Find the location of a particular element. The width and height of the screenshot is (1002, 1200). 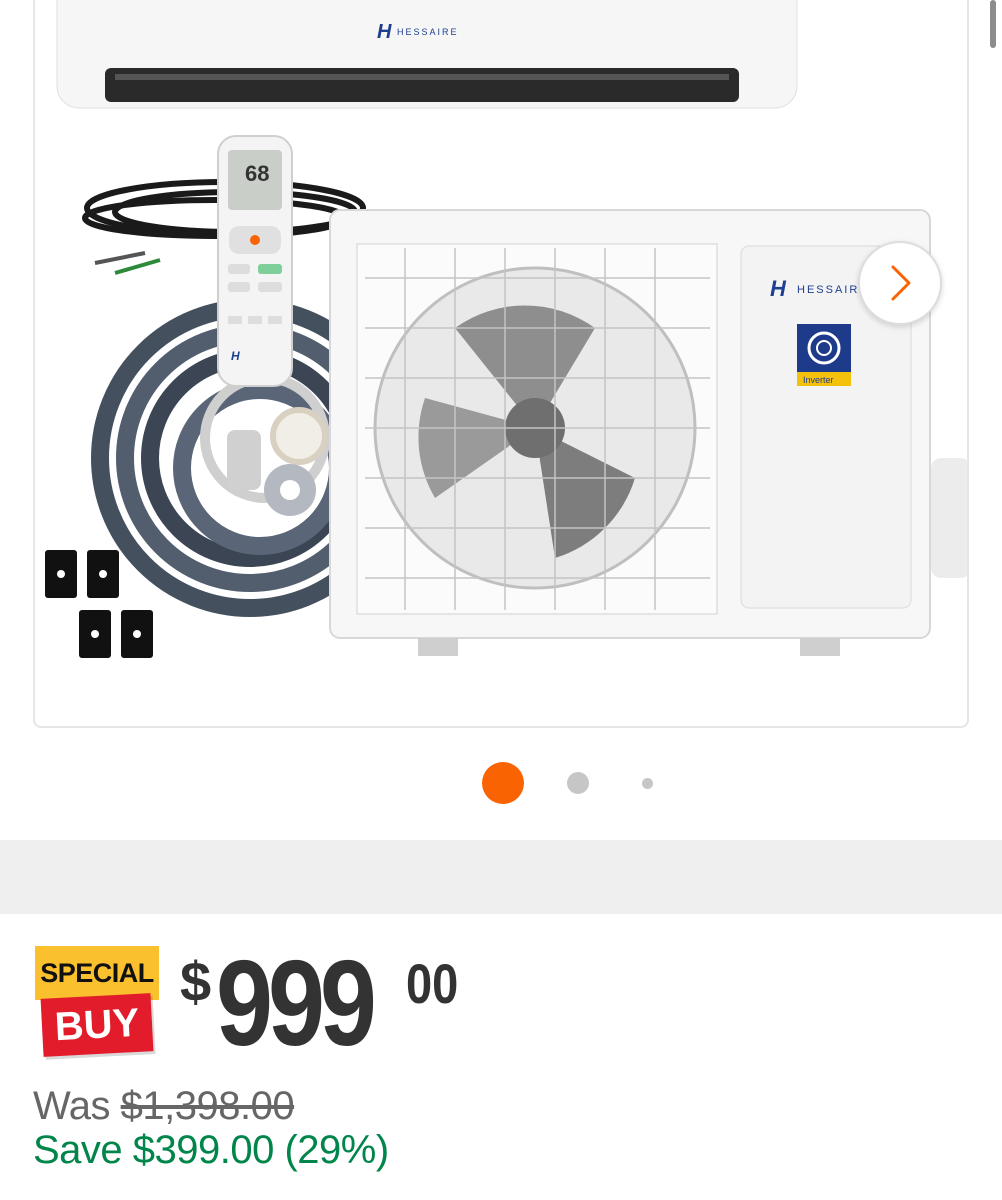

carousel-next-button is located at coordinates (900, 283).